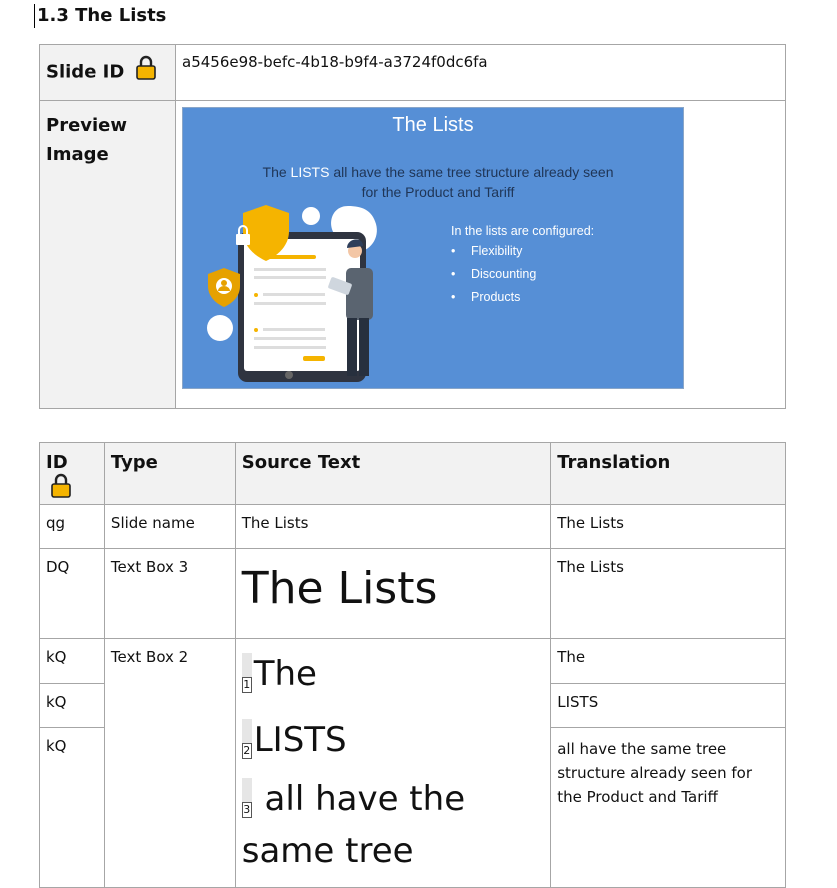 Image resolution: width=837 pixels, height=888 pixels. I want to click on slide-illustration, so click(292, 293).